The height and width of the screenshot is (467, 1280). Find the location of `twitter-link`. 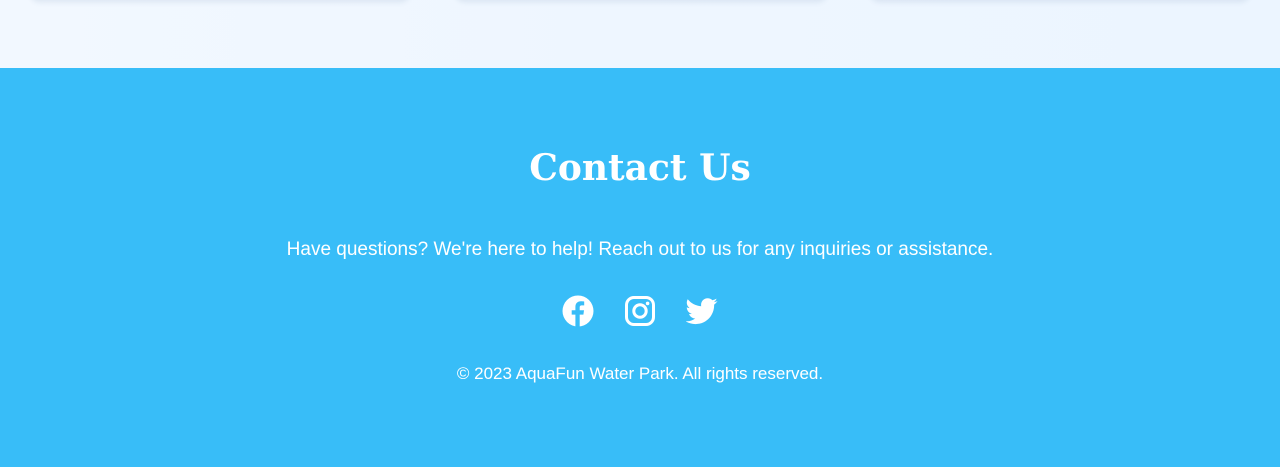

twitter-link is located at coordinates (702, 311).